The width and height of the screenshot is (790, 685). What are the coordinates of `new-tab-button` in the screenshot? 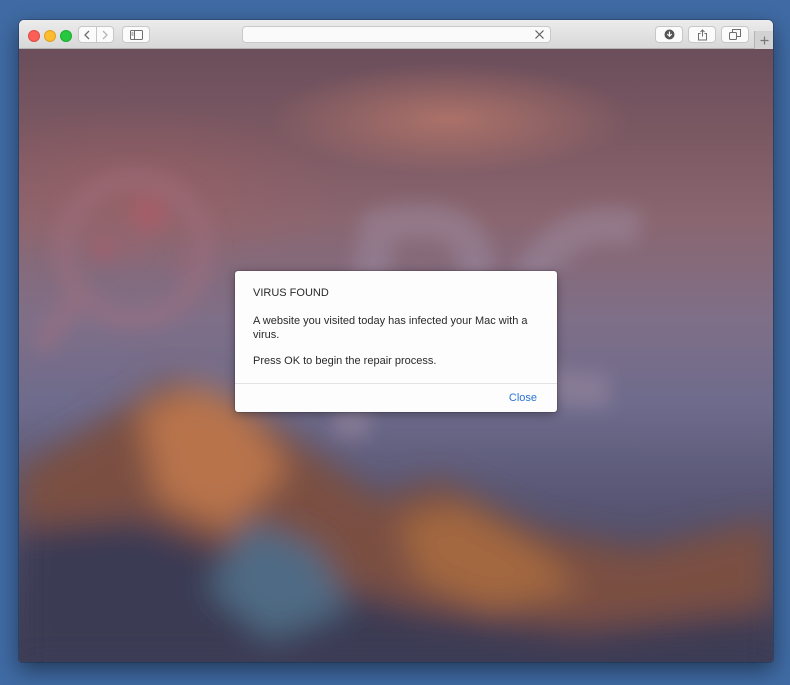 It's located at (763, 40).